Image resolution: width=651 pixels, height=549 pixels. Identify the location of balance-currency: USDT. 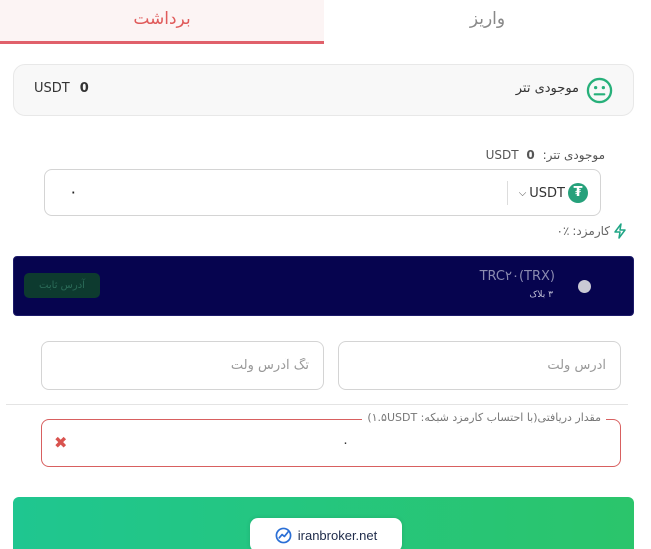
(52, 88).